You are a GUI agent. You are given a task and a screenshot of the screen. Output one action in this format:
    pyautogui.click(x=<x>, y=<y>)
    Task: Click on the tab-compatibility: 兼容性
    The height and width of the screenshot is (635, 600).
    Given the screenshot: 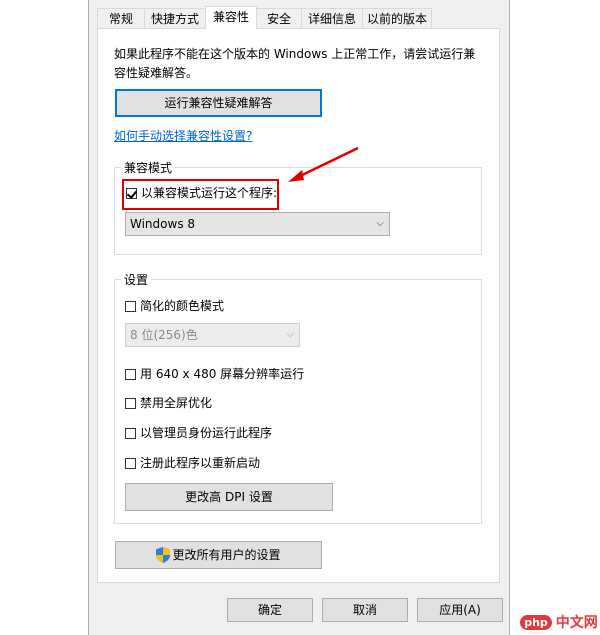 What is the action you would take?
    pyautogui.click(x=231, y=17)
    